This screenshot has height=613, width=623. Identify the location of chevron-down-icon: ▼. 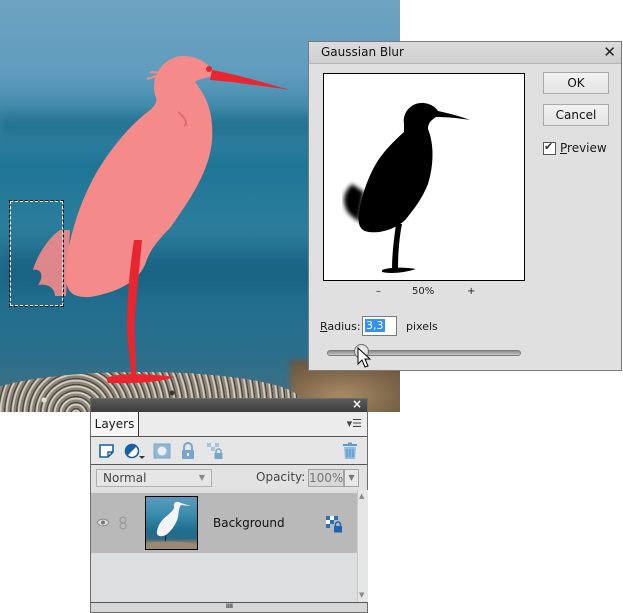
(201, 477).